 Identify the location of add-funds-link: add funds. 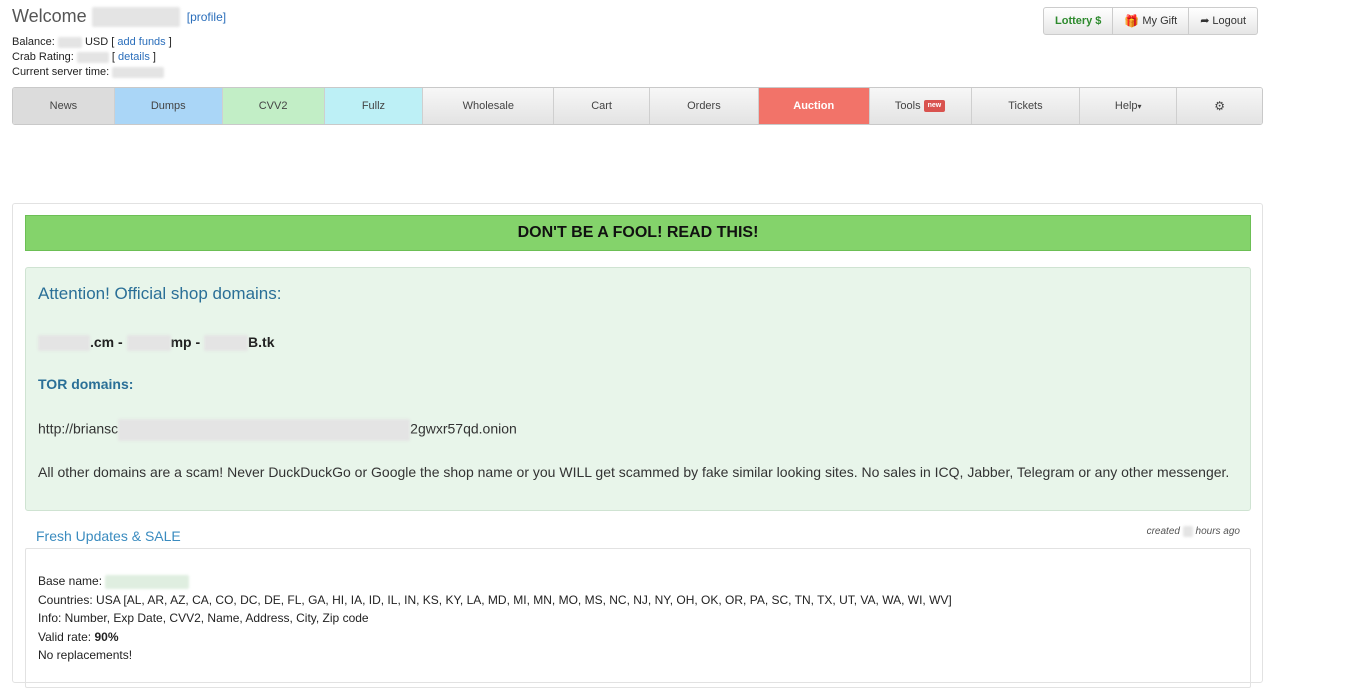
(141, 42).